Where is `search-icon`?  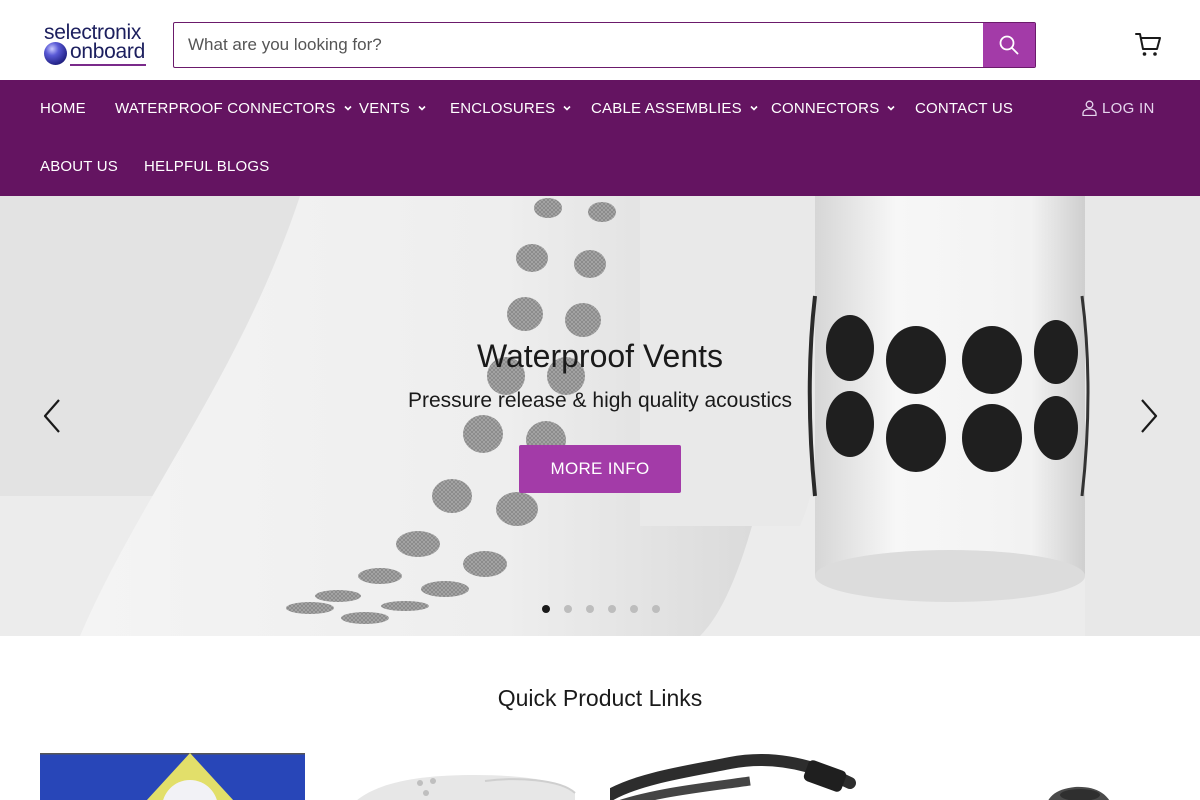 search-icon is located at coordinates (1009, 45).